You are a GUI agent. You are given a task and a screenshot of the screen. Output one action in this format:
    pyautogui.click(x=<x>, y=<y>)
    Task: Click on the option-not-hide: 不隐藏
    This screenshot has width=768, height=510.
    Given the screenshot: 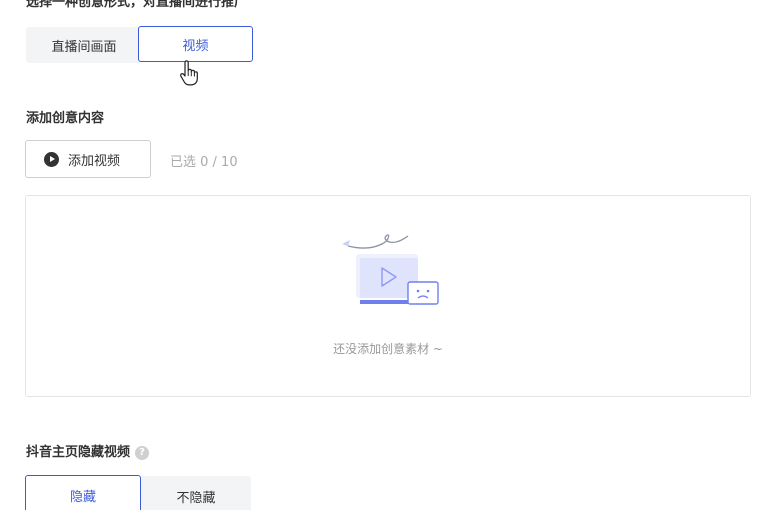 What is the action you would take?
    pyautogui.click(x=196, y=493)
    